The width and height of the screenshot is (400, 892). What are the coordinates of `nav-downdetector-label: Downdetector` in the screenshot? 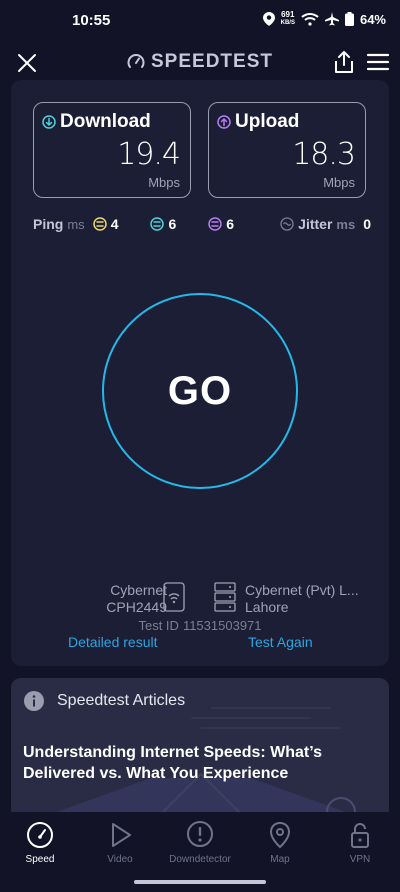 It's located at (200, 859).